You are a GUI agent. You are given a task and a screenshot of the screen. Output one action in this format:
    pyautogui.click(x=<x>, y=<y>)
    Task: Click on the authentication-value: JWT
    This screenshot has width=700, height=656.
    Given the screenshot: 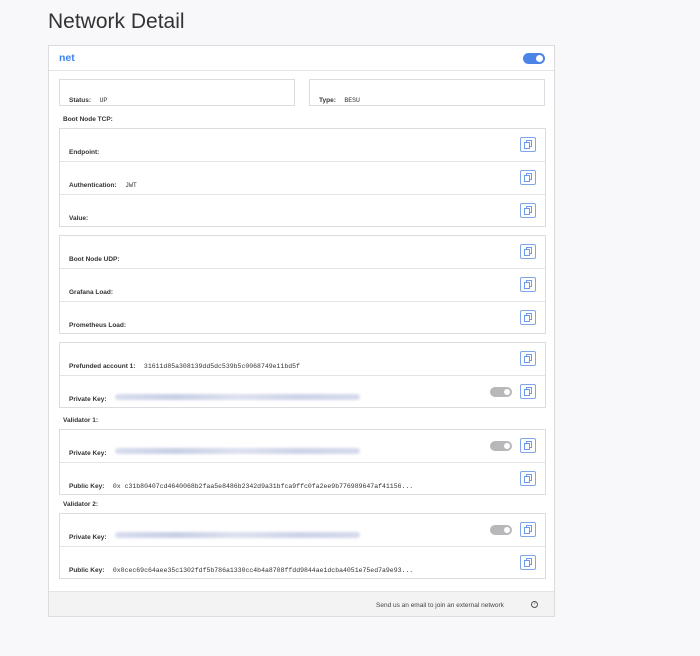 What is the action you would take?
    pyautogui.click(x=131, y=185)
    